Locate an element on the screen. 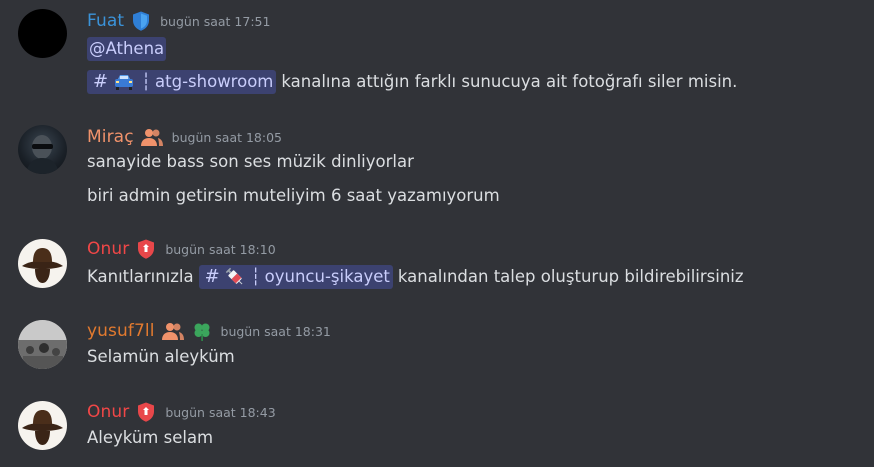 The width and height of the screenshot is (874, 467). message-header: Onur bugün saat 18:10 is located at coordinates (181, 249).